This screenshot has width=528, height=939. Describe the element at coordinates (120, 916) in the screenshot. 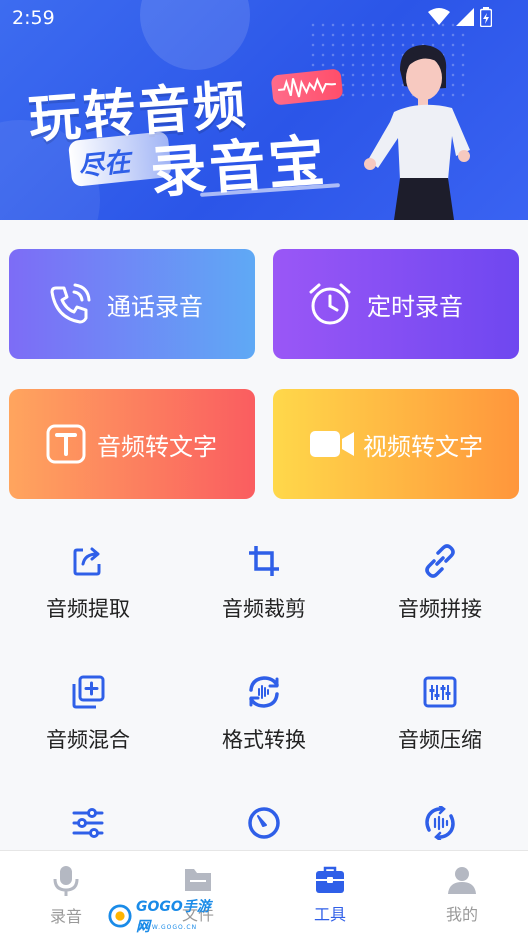

I see `watermark-logo-icon` at that location.